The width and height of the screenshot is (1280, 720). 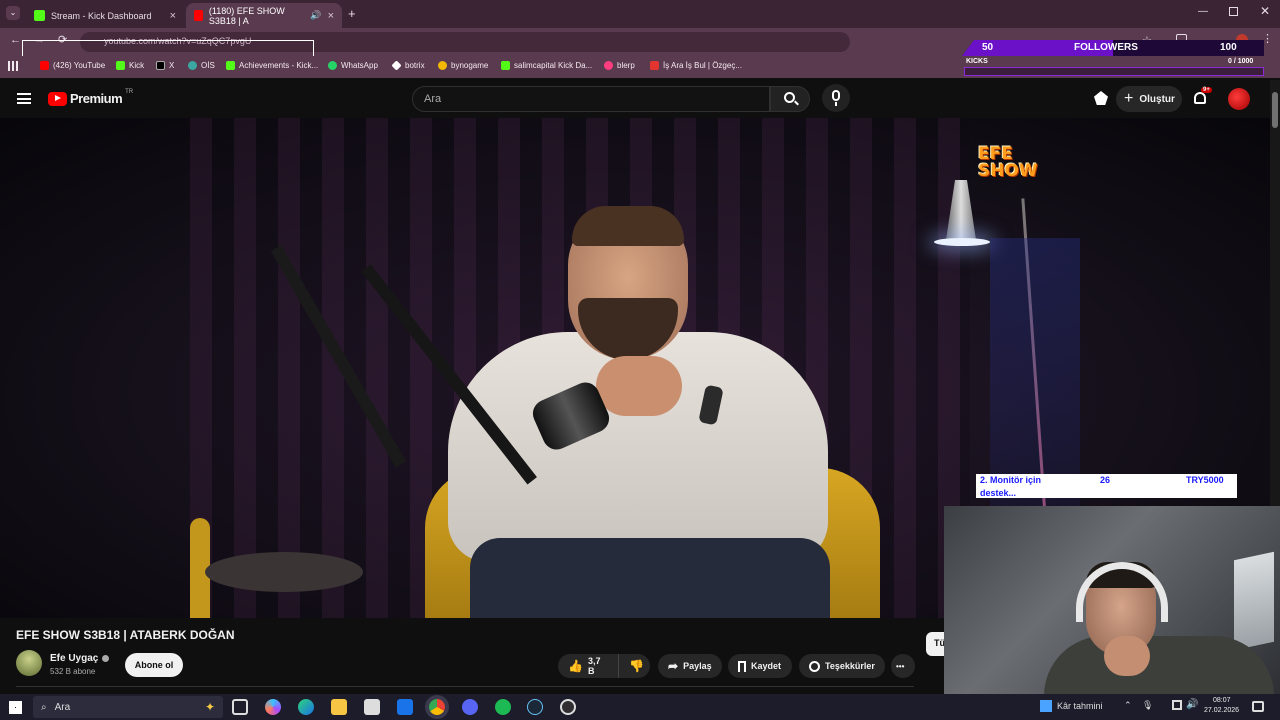 I want to click on window-maximize-icon, so click(x=1233, y=11).